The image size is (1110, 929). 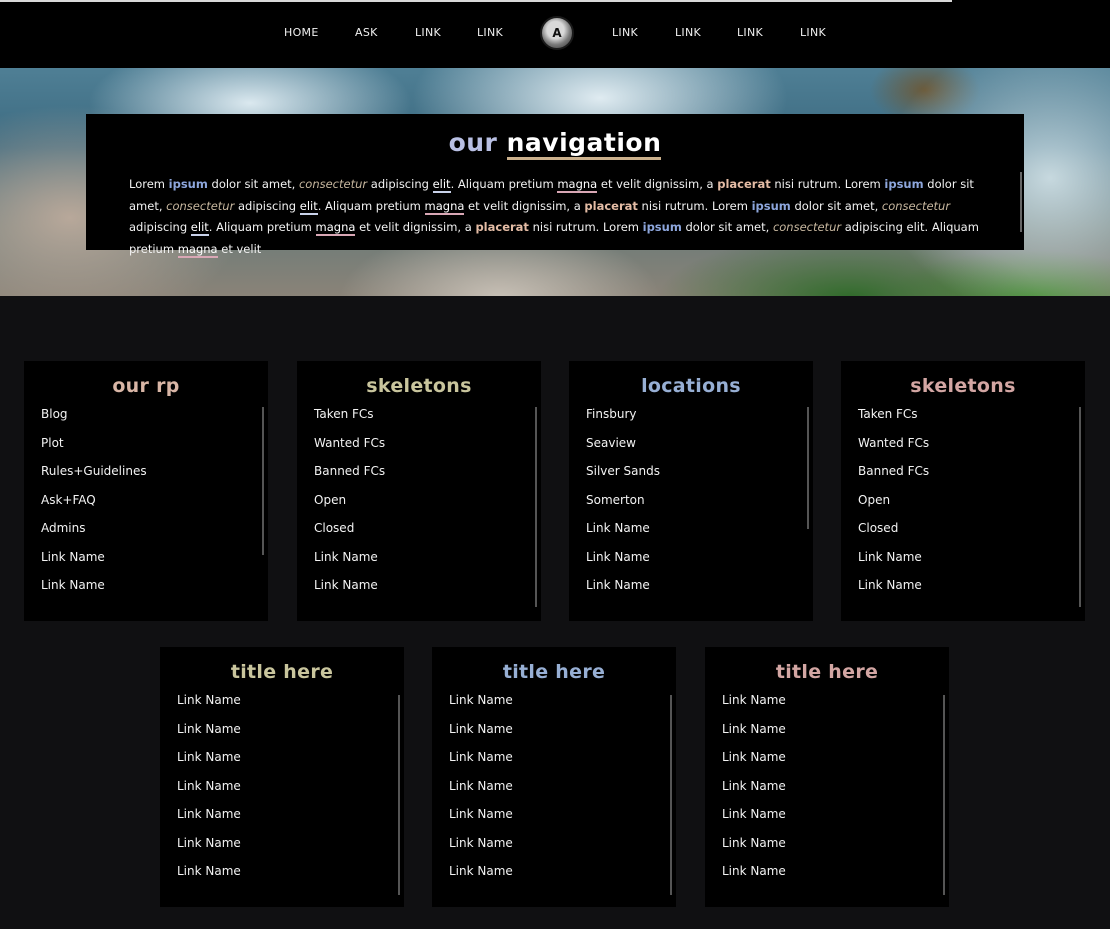 I want to click on nav-link-7: LINK, so click(x=750, y=32).